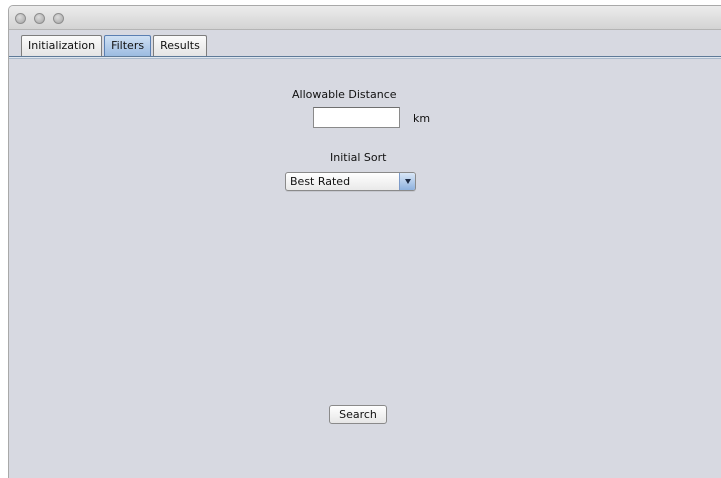  What do you see at coordinates (422, 118) in the screenshot?
I see `distance-unit-label: km` at bounding box center [422, 118].